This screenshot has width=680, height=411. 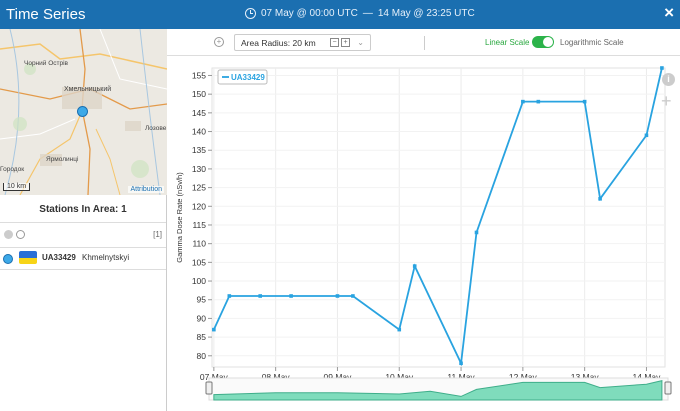 What do you see at coordinates (360, 13) in the screenshot?
I see `time-range: 07 May @ 00:00 UTC — 14 May @ 23:25 UTC` at bounding box center [360, 13].